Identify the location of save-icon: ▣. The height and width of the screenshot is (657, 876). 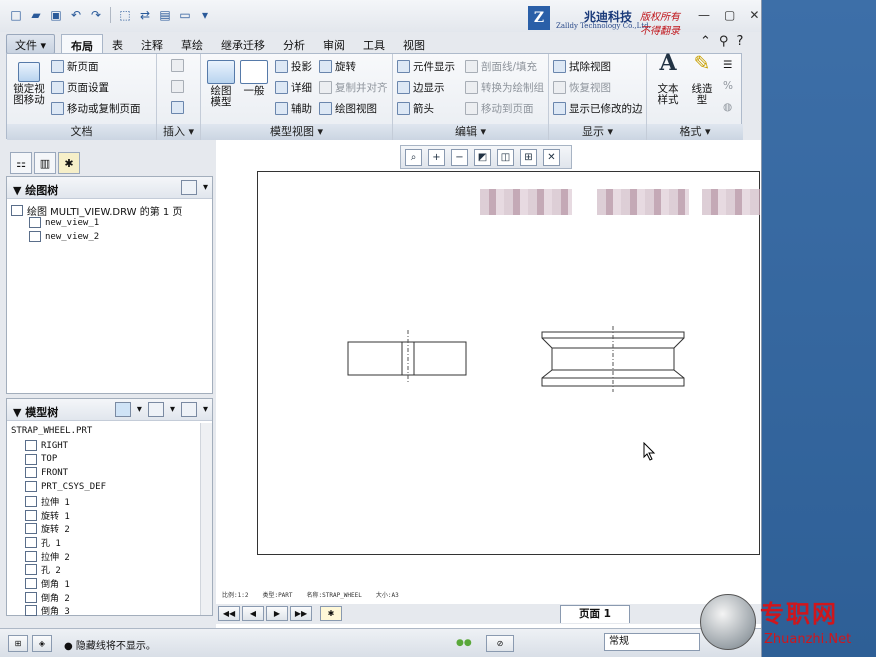
(56, 15).